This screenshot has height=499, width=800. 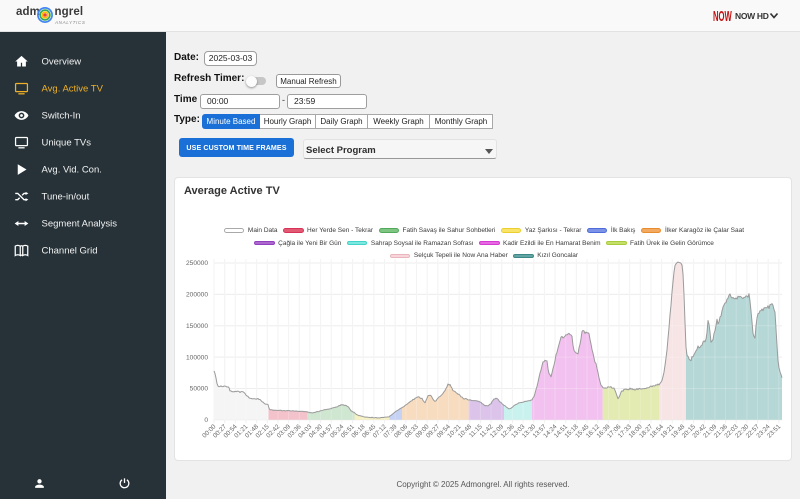 I want to click on svg-text: 150000, so click(x=197, y=326).